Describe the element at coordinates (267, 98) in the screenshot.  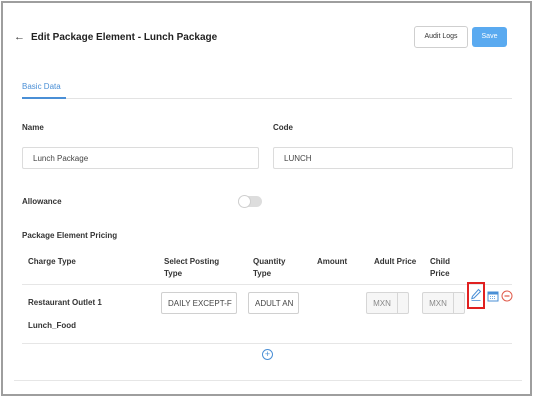
I see `tab-divider` at that location.